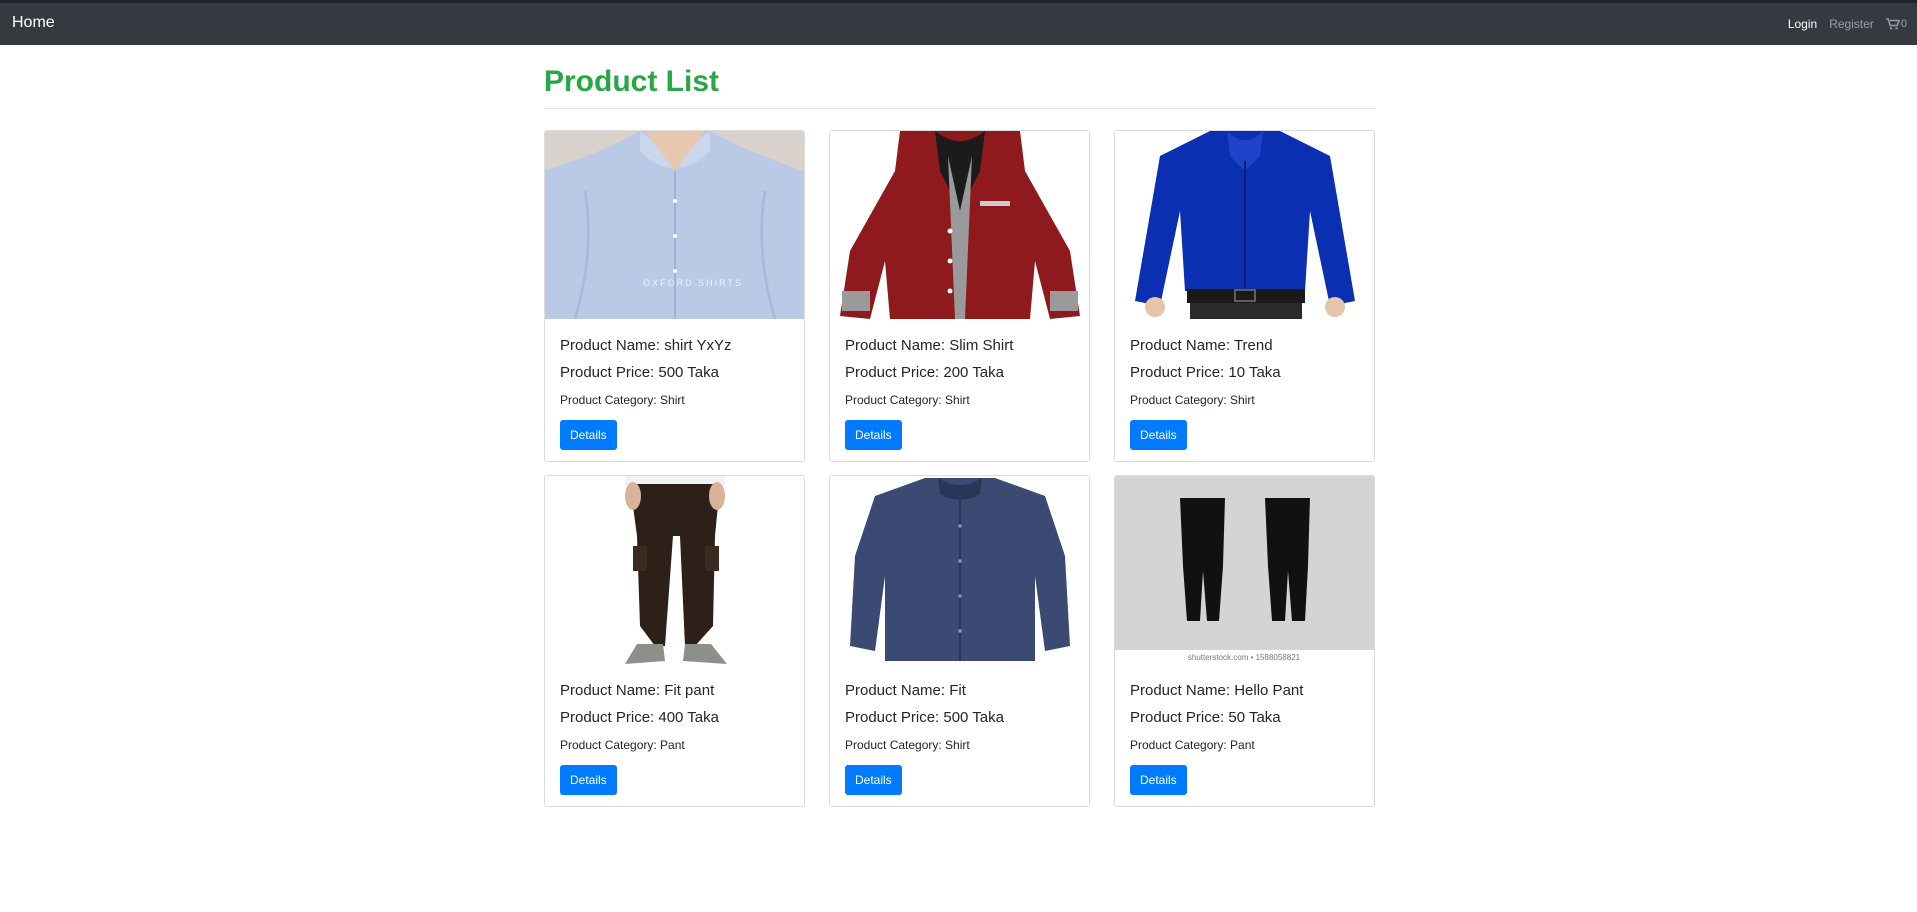 The image size is (1917, 912). What do you see at coordinates (674, 570) in the screenshot?
I see `product-image-pant` at bounding box center [674, 570].